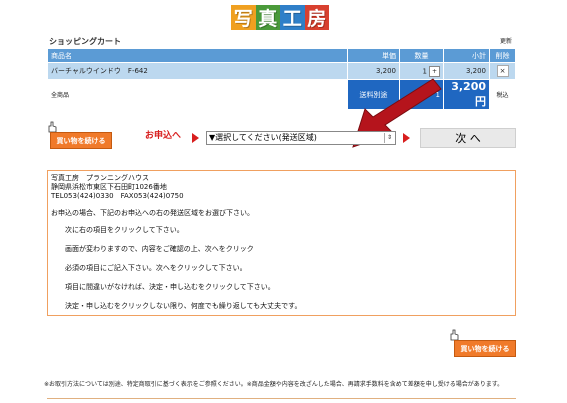  I want to click on site-logo: 写 真 工 房, so click(280, 17).